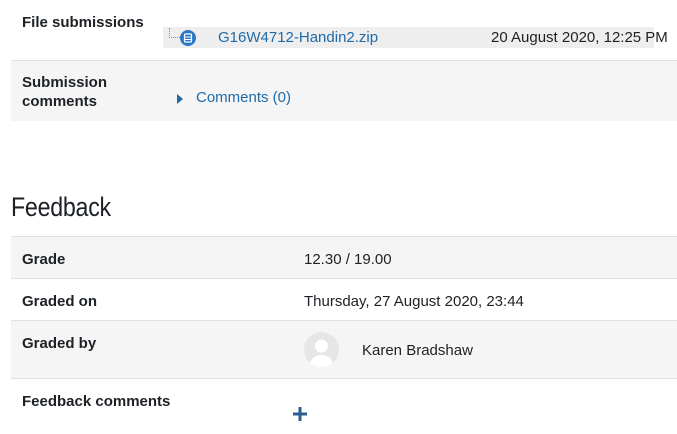 Image resolution: width=677 pixels, height=434 pixels. I want to click on archive-file-icon, so click(188, 38).